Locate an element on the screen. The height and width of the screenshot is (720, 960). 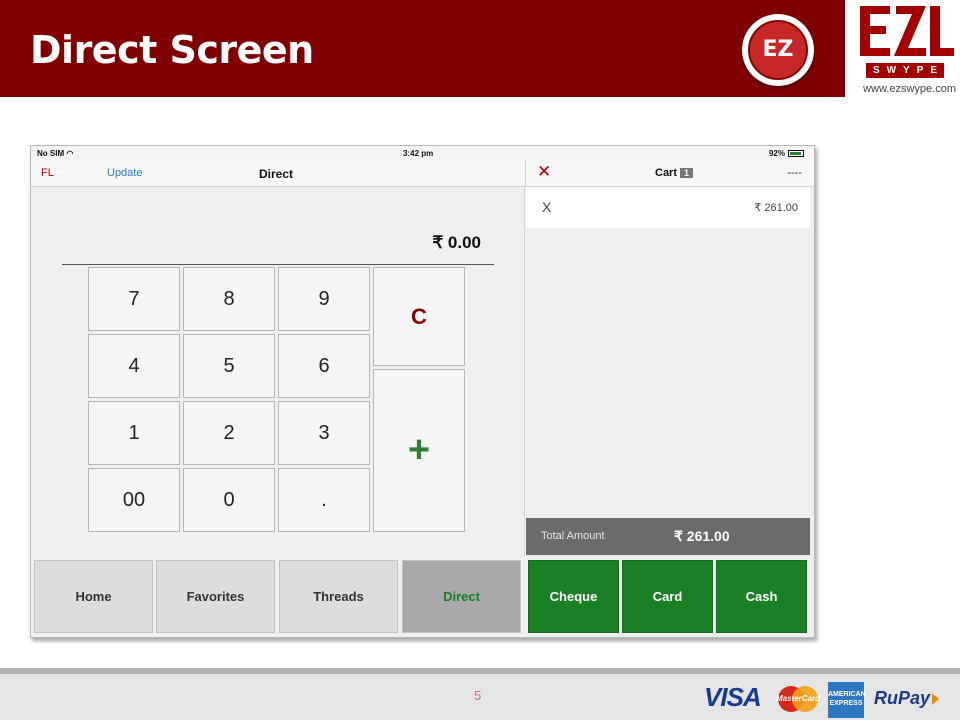
item-price: ₹ 261.00 is located at coordinates (776, 208).